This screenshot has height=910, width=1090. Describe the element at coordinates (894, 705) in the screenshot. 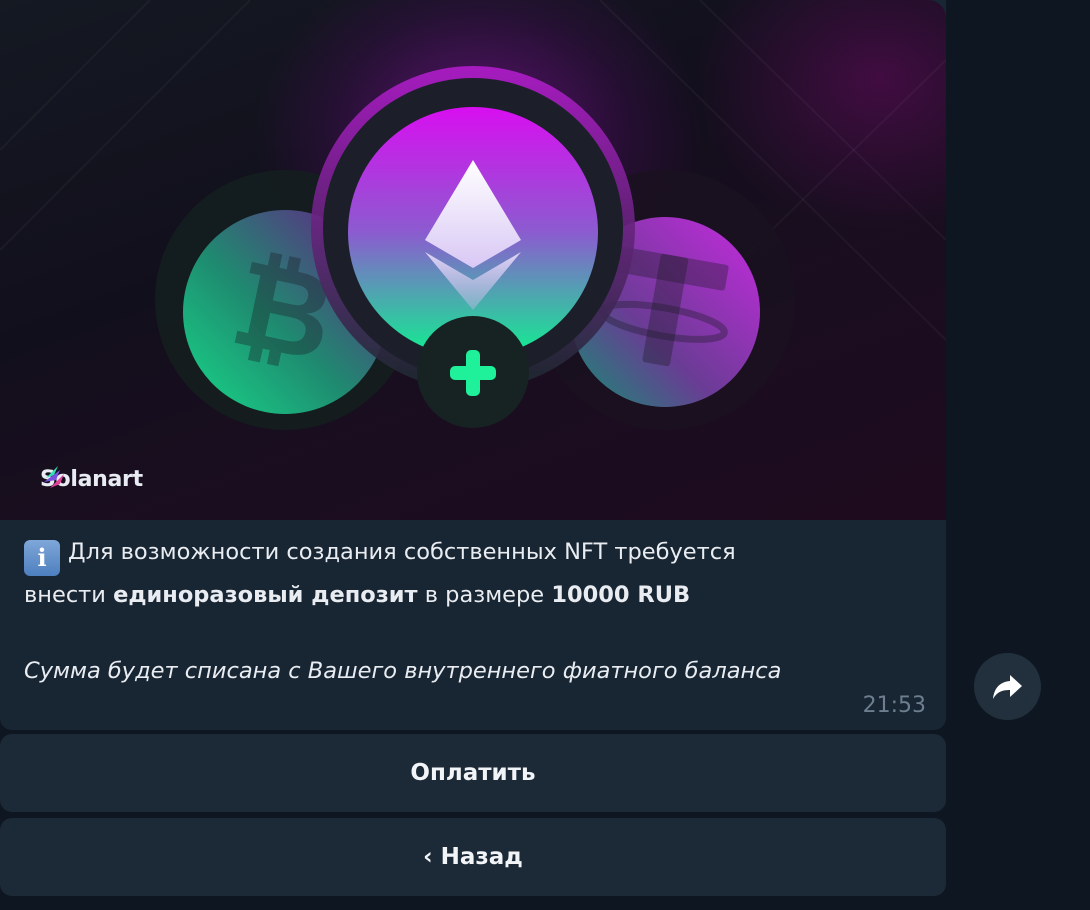

I see `message-time: 21:53` at that location.